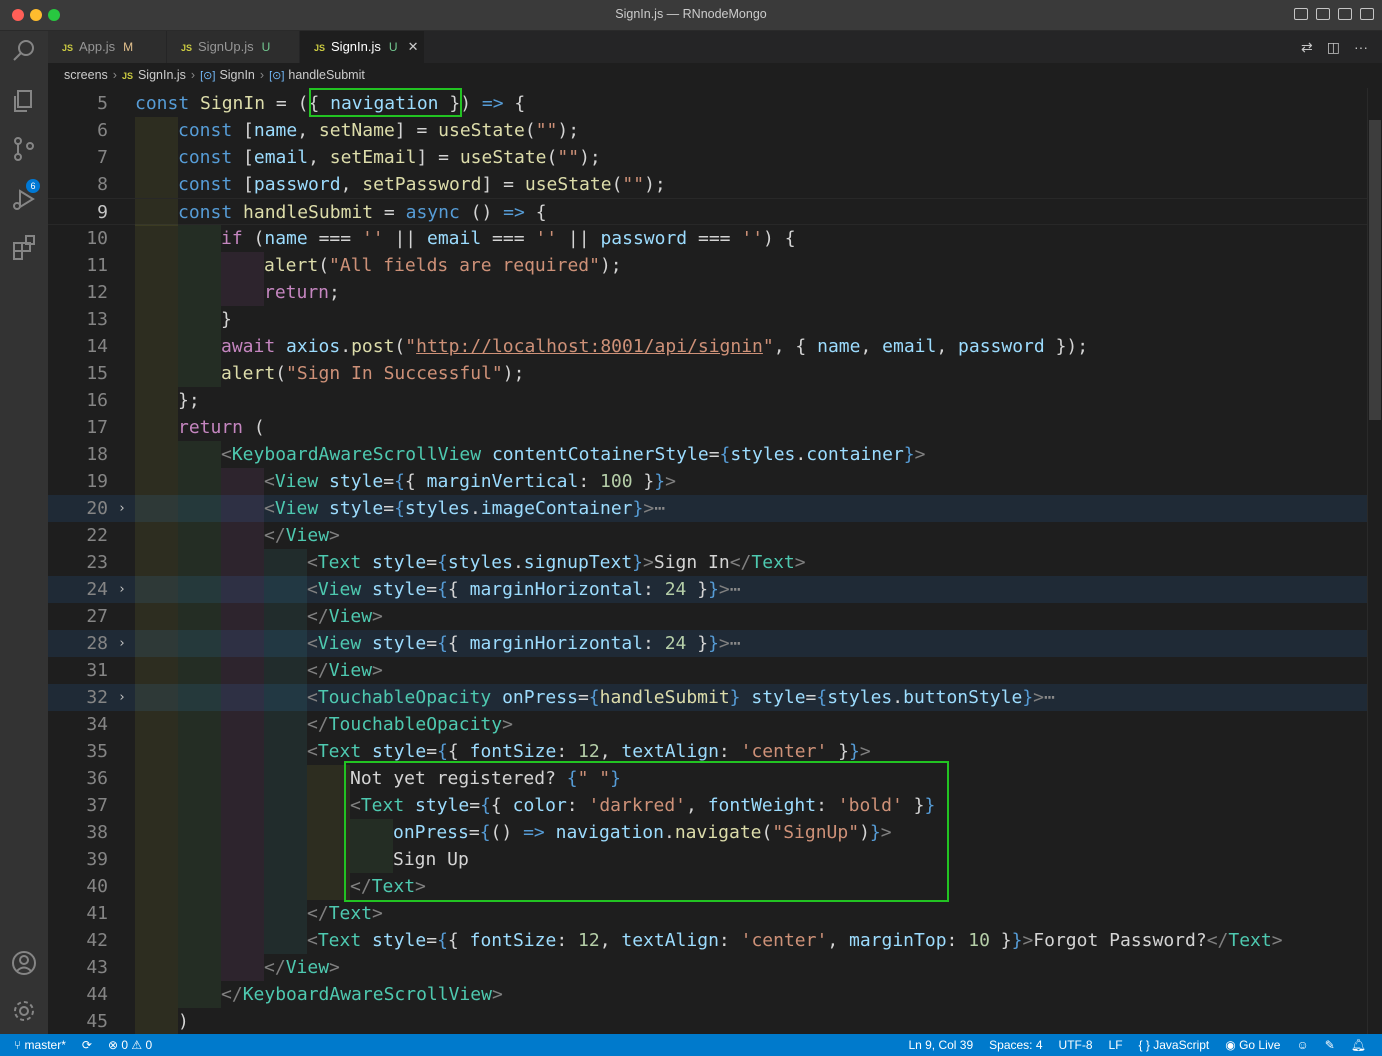 The height and width of the screenshot is (1056, 1382). I want to click on toggle-panel-icon, so click(1323, 14).